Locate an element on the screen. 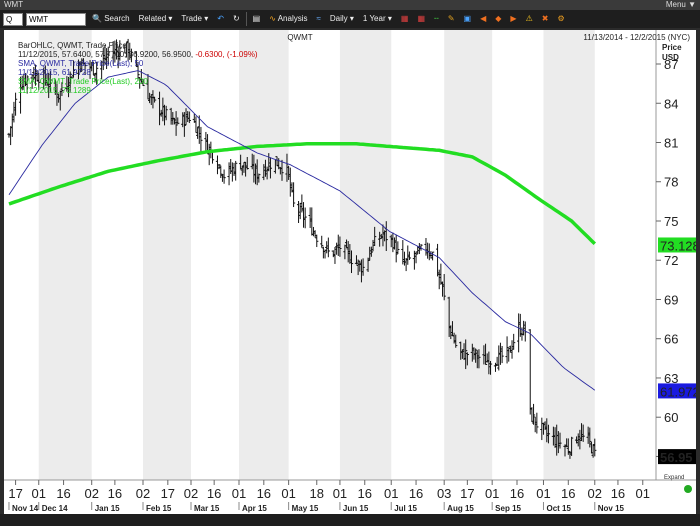 This screenshot has width=700, height=526. interval-caret-icon: ▾ is located at coordinates (351, 18).